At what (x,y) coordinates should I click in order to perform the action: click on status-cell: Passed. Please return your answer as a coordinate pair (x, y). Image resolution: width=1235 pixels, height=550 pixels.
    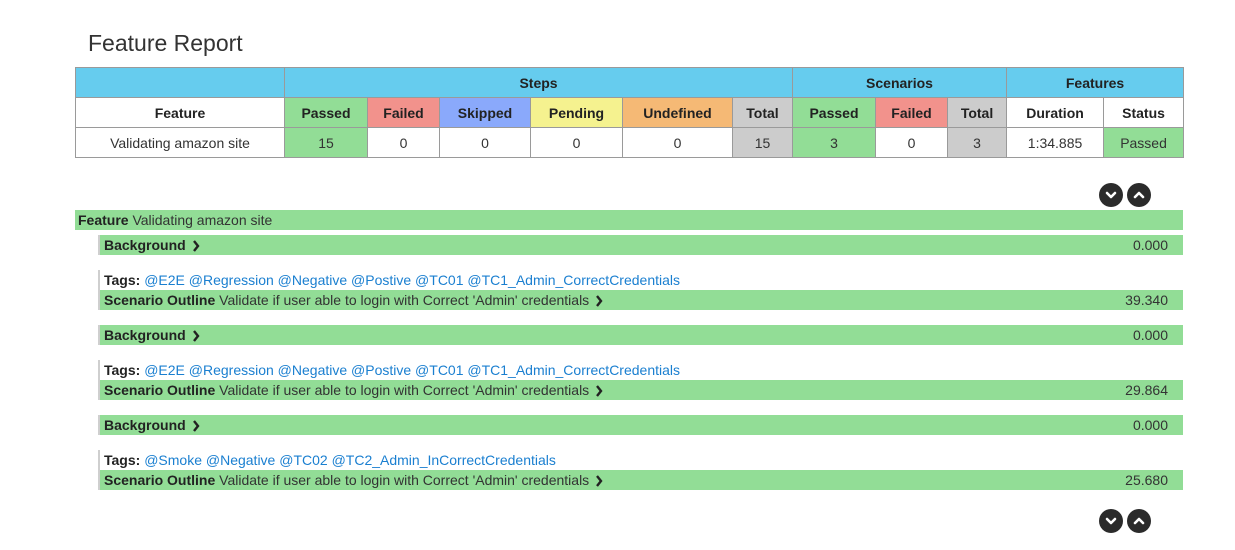
    Looking at the image, I should click on (1144, 142).